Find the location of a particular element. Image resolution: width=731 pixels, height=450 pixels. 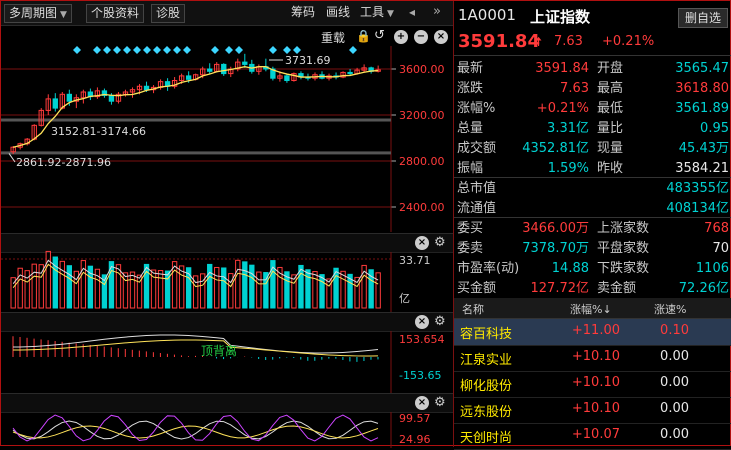

quote-cell: 涨幅% is located at coordinates (476, 108).